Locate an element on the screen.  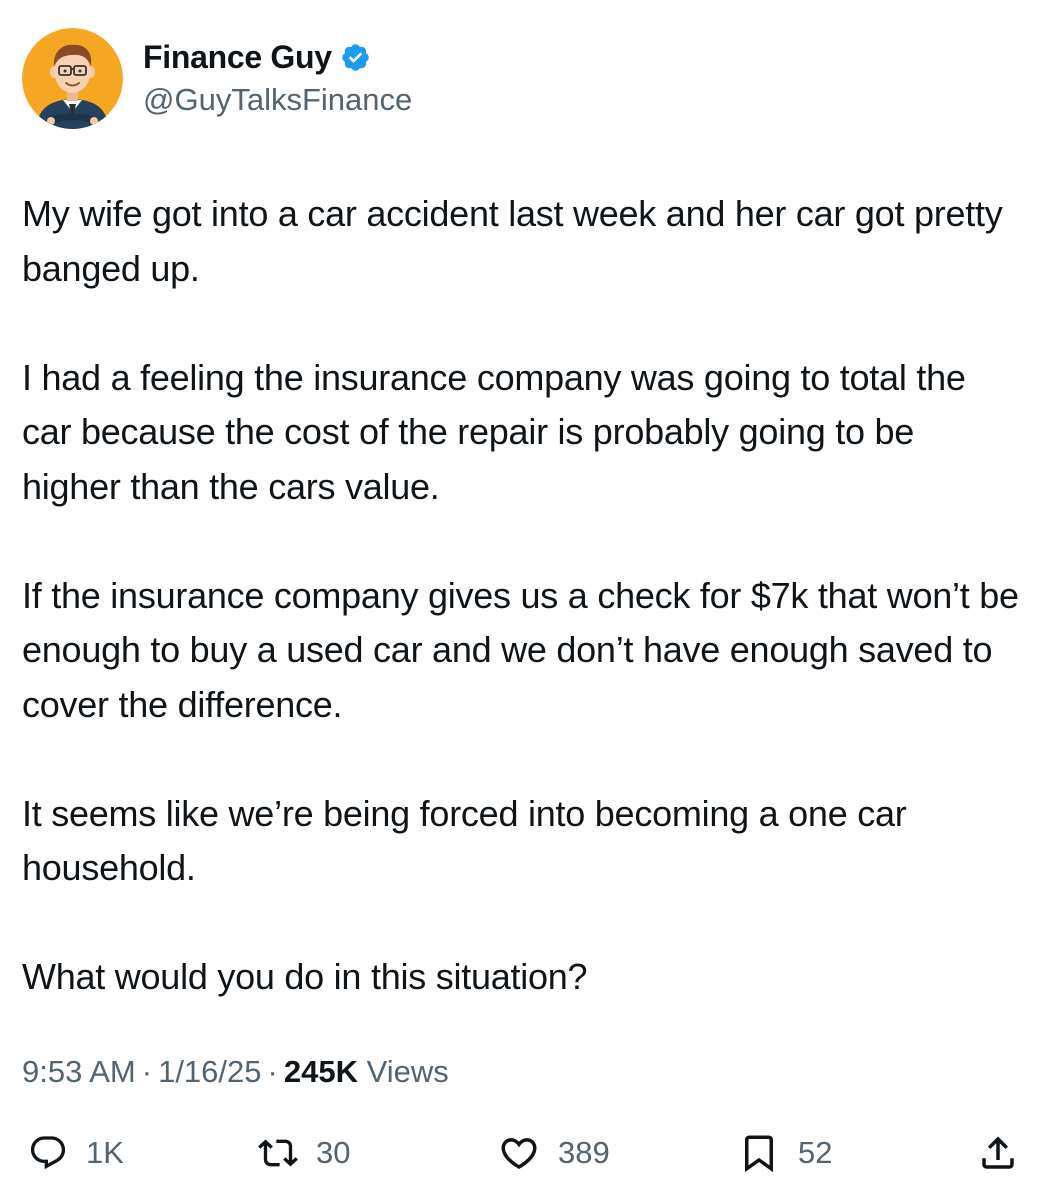
reply-button: 1K is located at coordinates (76, 1153).